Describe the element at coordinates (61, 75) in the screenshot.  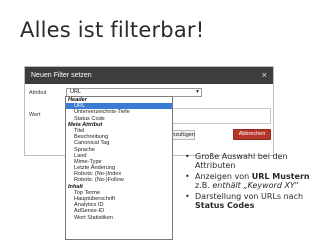
I see `dialog-title: Neuen Filter setzen` at that location.